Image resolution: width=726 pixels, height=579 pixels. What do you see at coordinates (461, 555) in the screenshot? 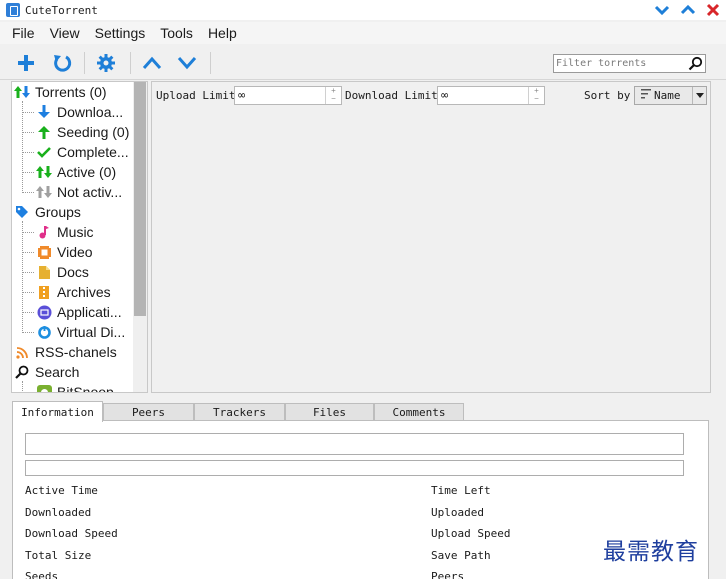
I see `save-path-label: Save Path` at bounding box center [461, 555].